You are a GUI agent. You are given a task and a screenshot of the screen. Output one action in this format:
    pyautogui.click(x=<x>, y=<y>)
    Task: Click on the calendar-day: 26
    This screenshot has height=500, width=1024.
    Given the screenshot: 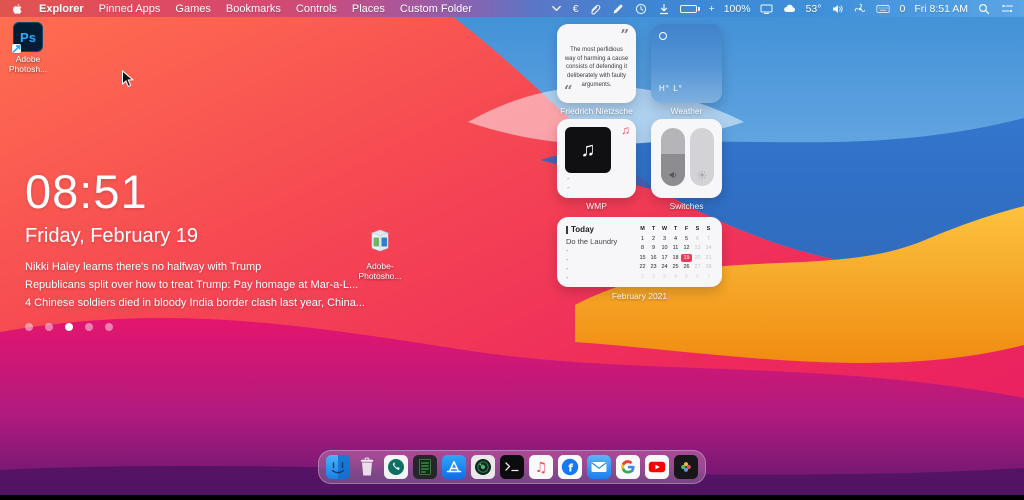 What is the action you would take?
    pyautogui.click(x=686, y=267)
    